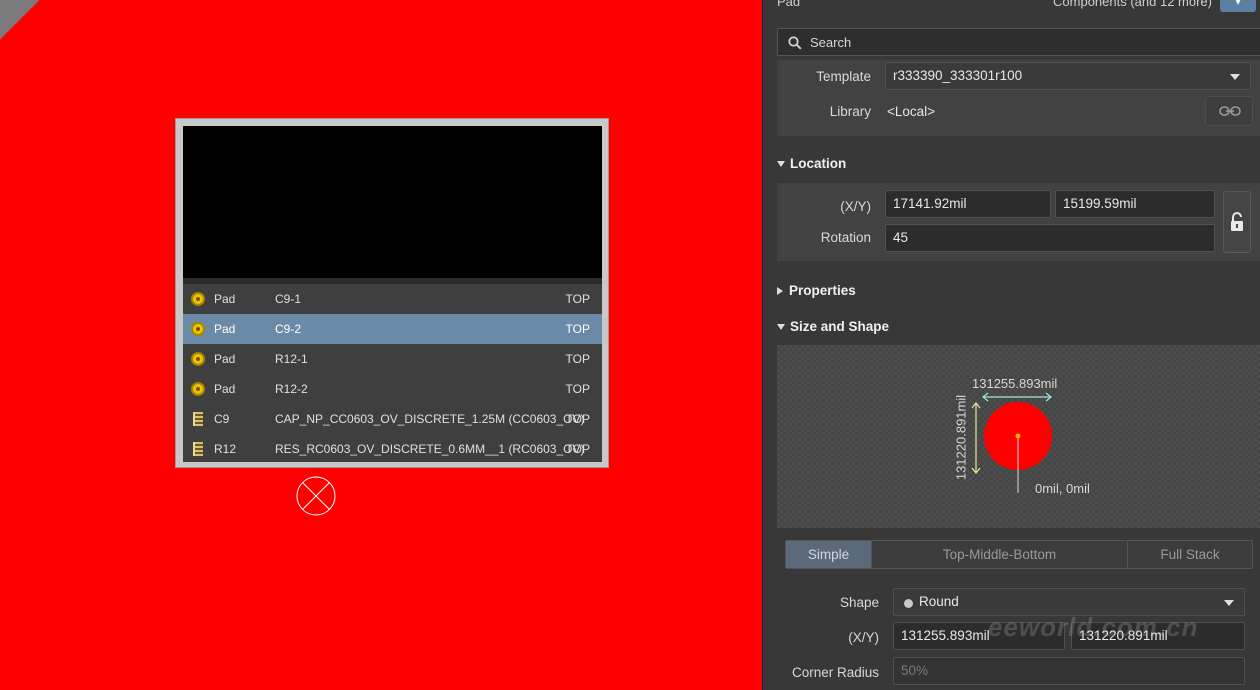  What do you see at coordinates (1011, 442) in the screenshot?
I see `pad-diagram` at bounding box center [1011, 442].